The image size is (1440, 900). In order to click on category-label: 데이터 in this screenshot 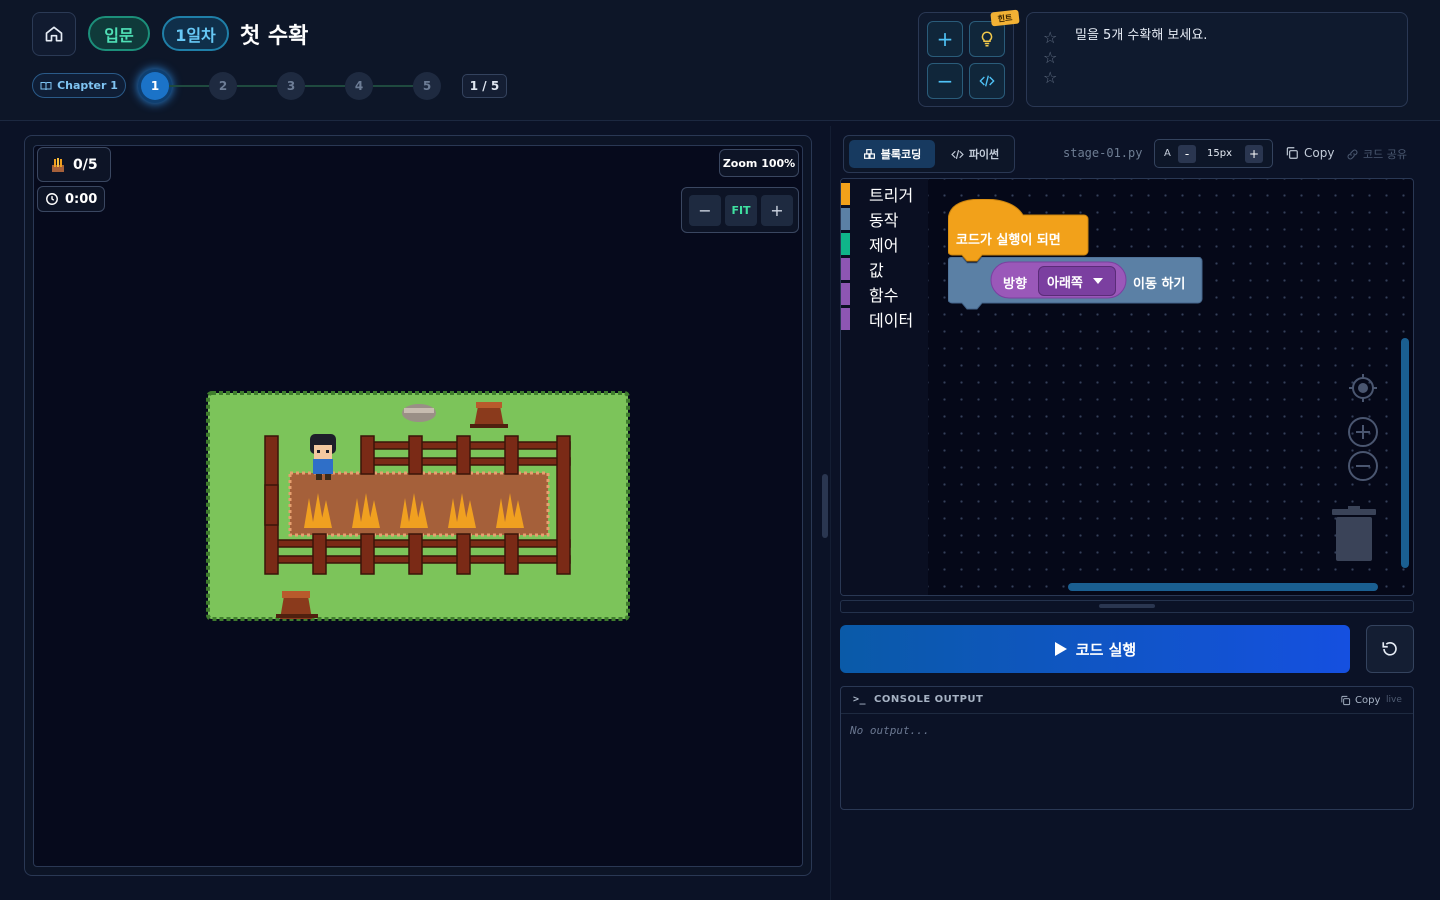, I will do `click(891, 320)`.